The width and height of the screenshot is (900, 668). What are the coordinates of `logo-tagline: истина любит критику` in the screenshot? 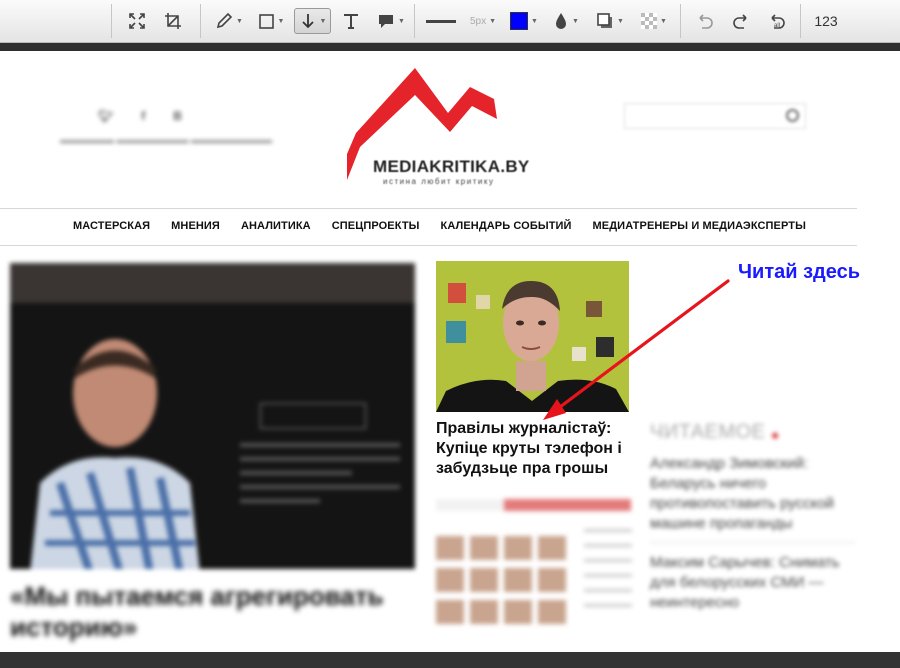 It's located at (439, 181).